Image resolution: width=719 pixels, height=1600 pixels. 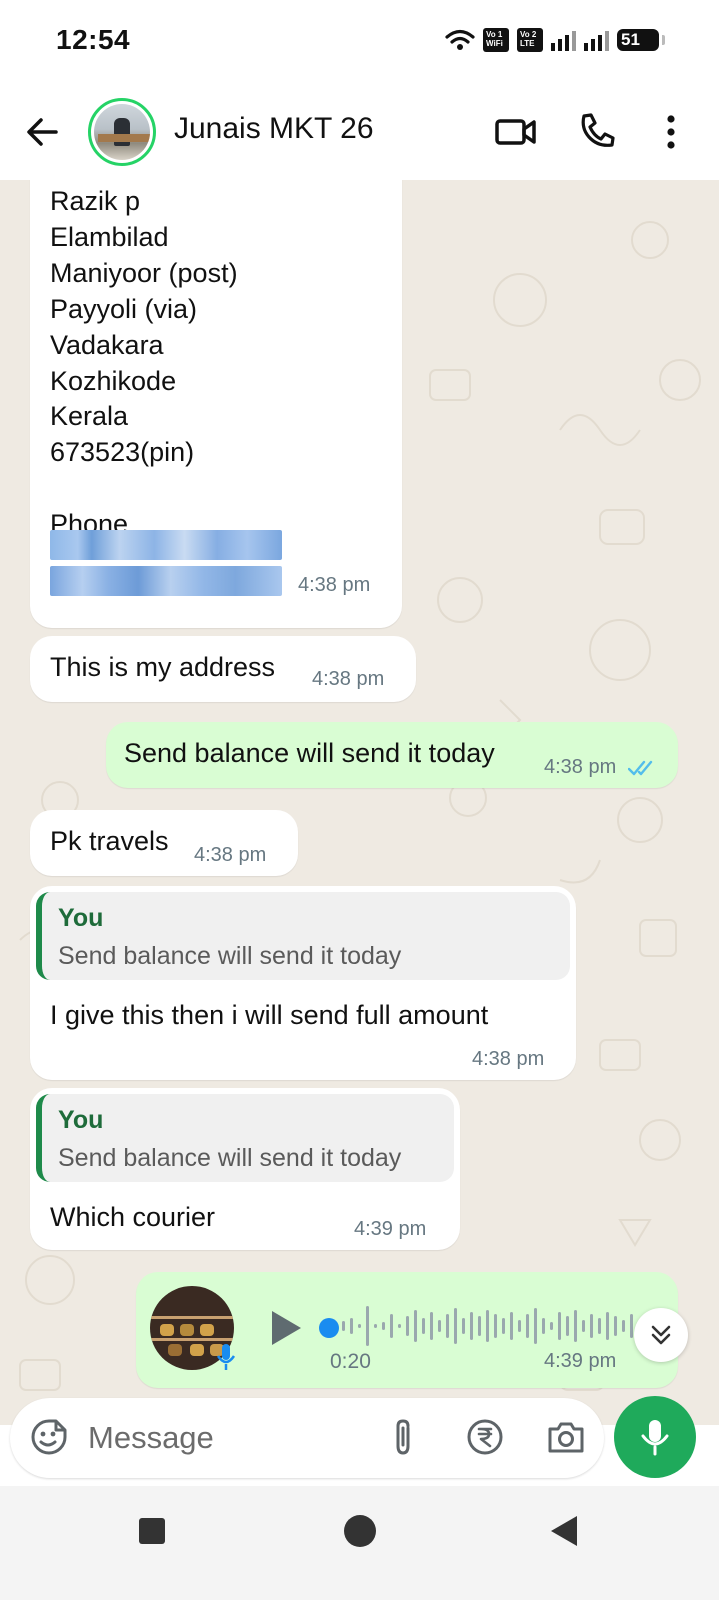 I want to click on message-bubble: This is my address 4:38 pm, so click(x=223, y=669).